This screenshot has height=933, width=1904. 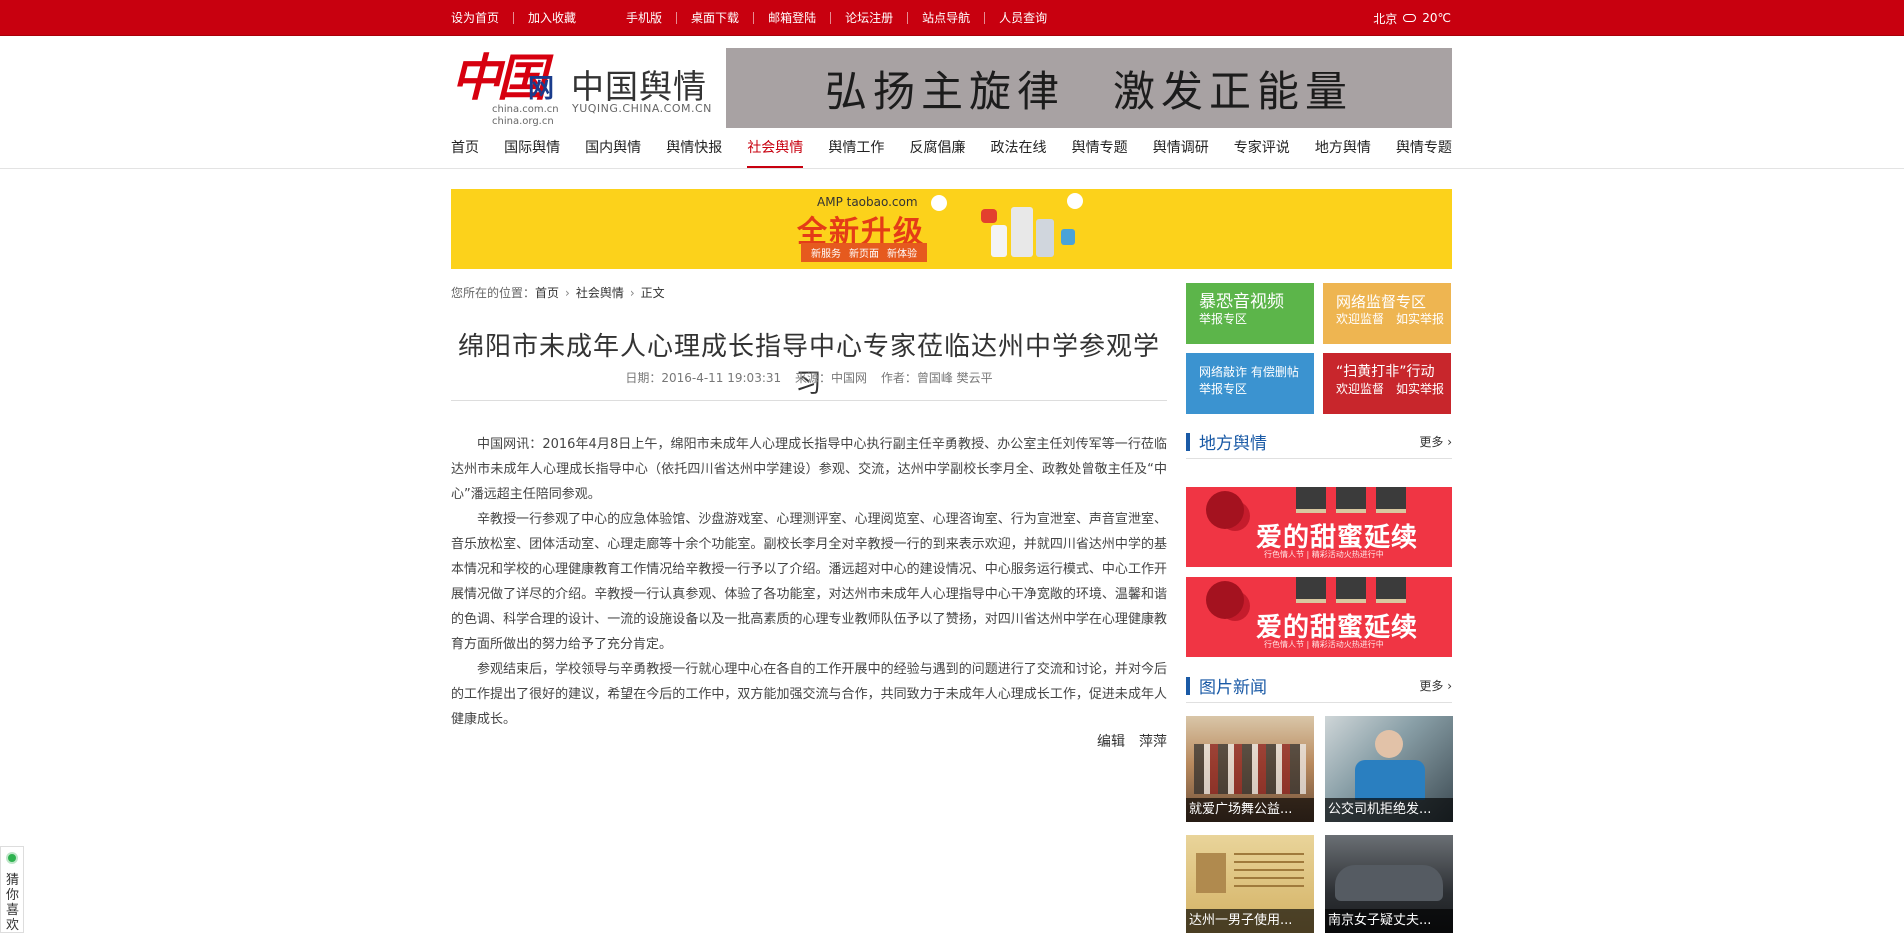 What do you see at coordinates (937, 153) in the screenshot?
I see `nav-item-anticorruption: 反腐倡廉` at bounding box center [937, 153].